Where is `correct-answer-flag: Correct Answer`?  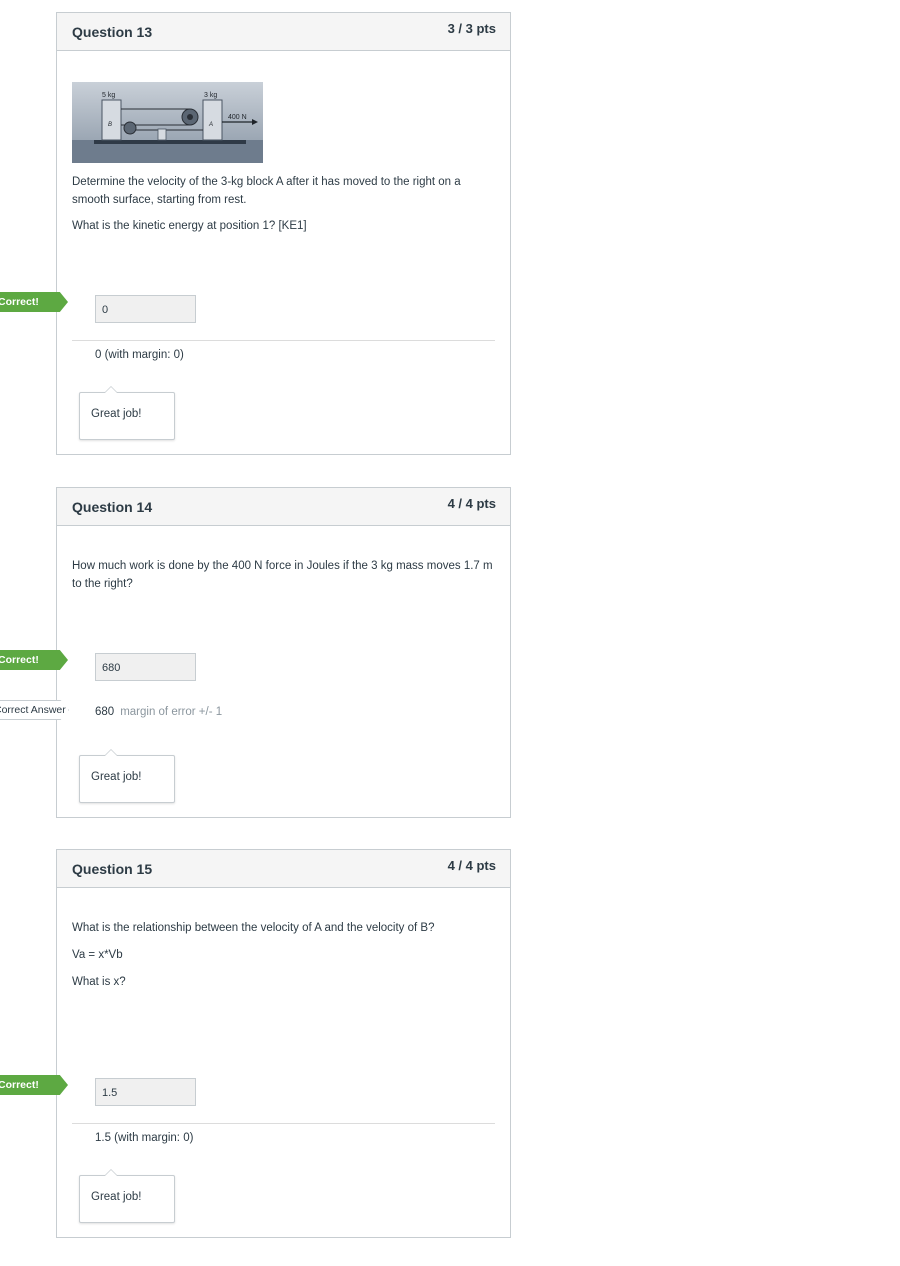
correct-answer-flag: Correct Answer is located at coordinates (34, 710).